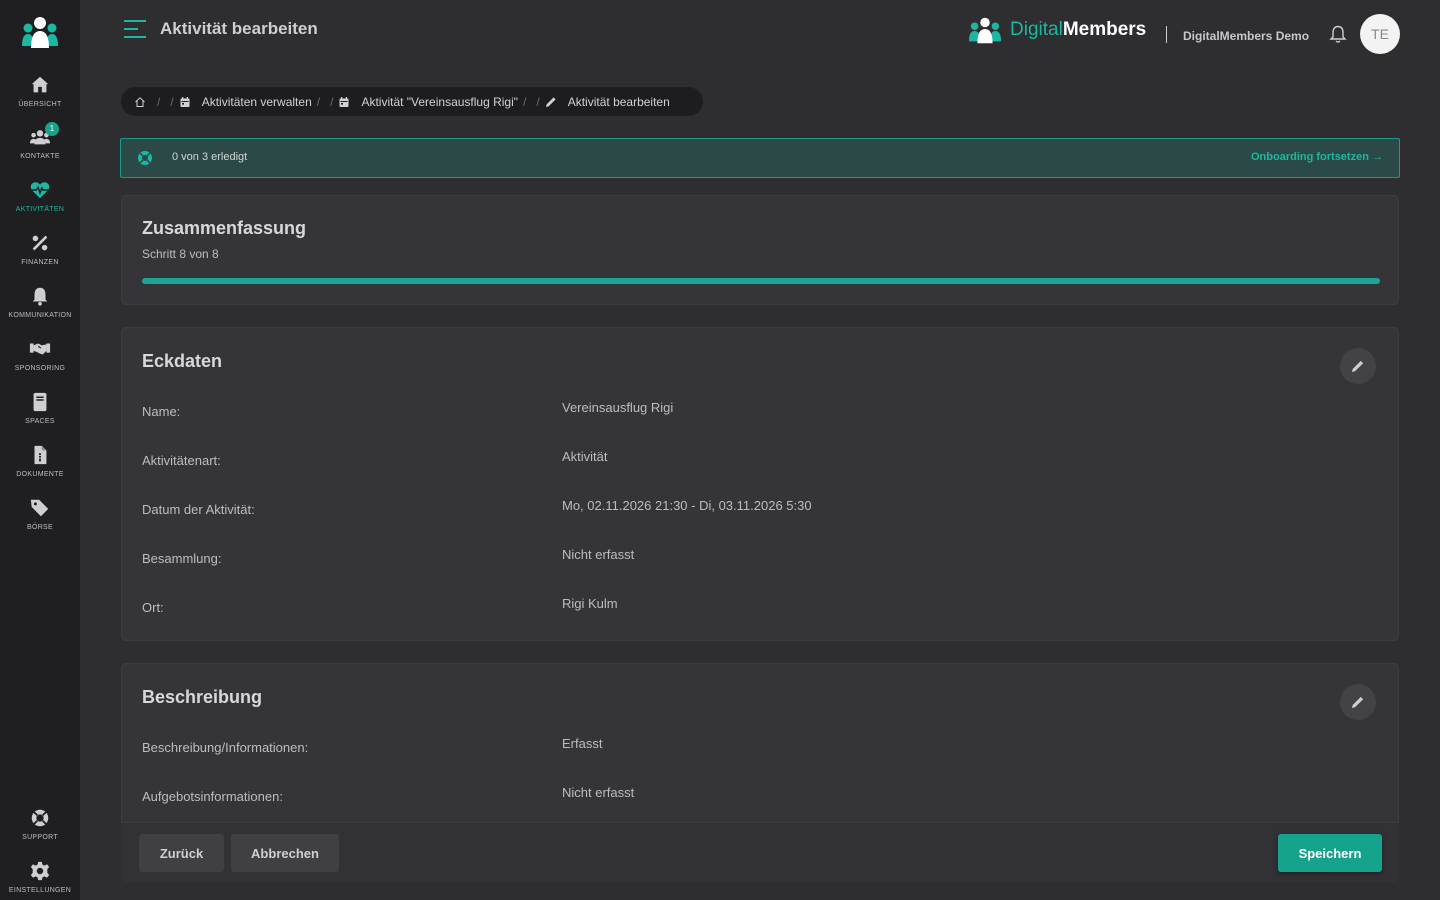 Image resolution: width=1440 pixels, height=900 pixels. I want to click on aktivitaetenart-label: Aktivitätenart:, so click(181, 460).